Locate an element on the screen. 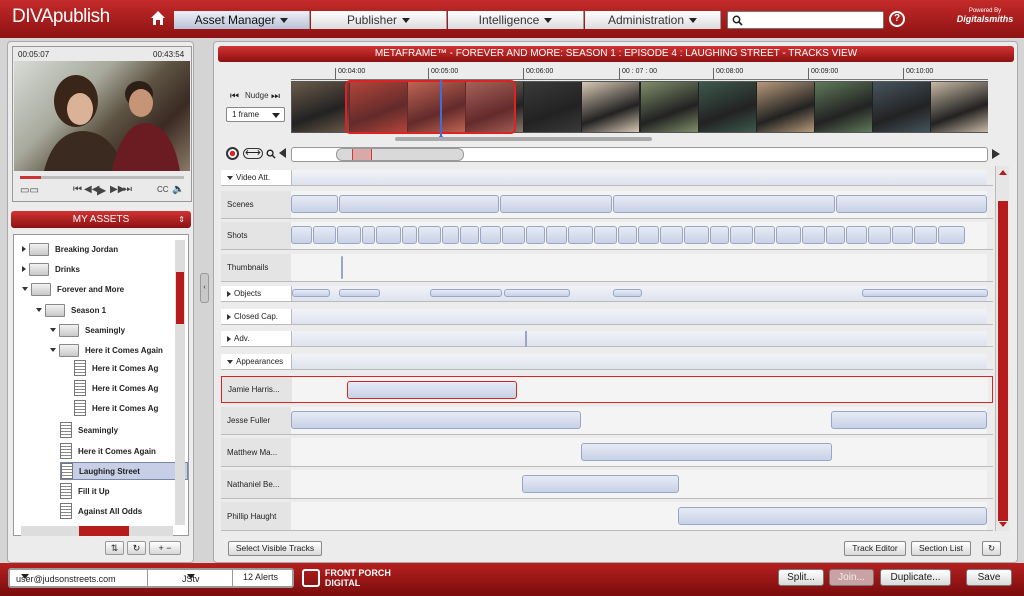  scroll-down-icon is located at coordinates (1003, 524).